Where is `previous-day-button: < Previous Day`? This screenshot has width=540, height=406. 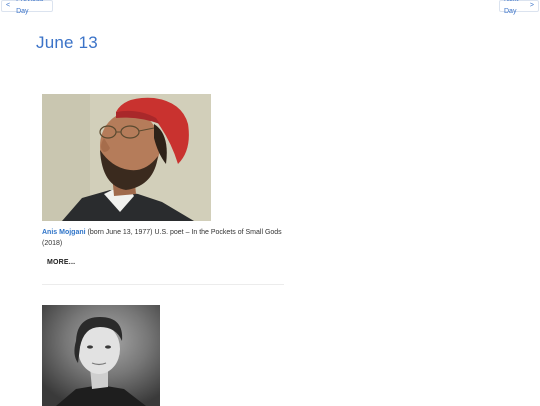
previous-day-button: < Previous Day is located at coordinates (27, 7).